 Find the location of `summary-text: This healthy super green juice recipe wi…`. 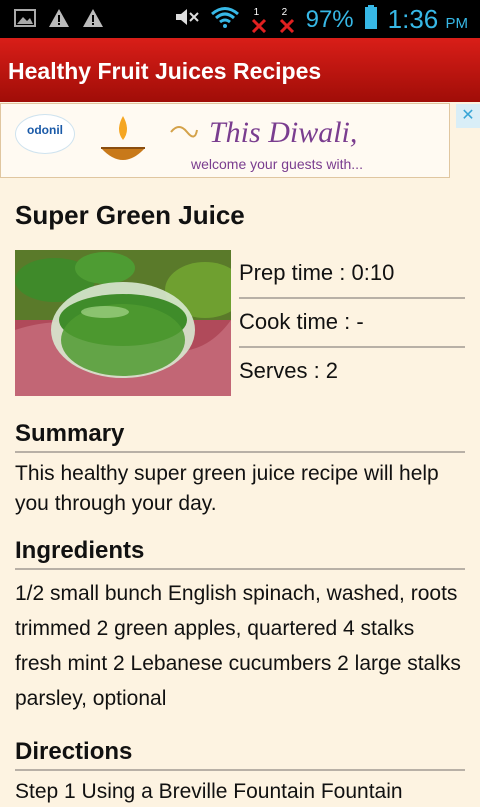

summary-text: This healthy super green juice recipe wi… is located at coordinates (227, 488).